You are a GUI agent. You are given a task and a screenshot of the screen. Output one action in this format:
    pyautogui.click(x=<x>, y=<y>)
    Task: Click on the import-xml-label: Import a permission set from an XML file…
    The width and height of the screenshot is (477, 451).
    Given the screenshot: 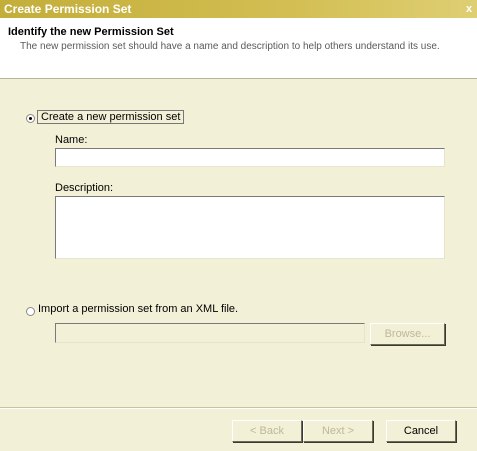 What is the action you would take?
    pyautogui.click(x=138, y=309)
    